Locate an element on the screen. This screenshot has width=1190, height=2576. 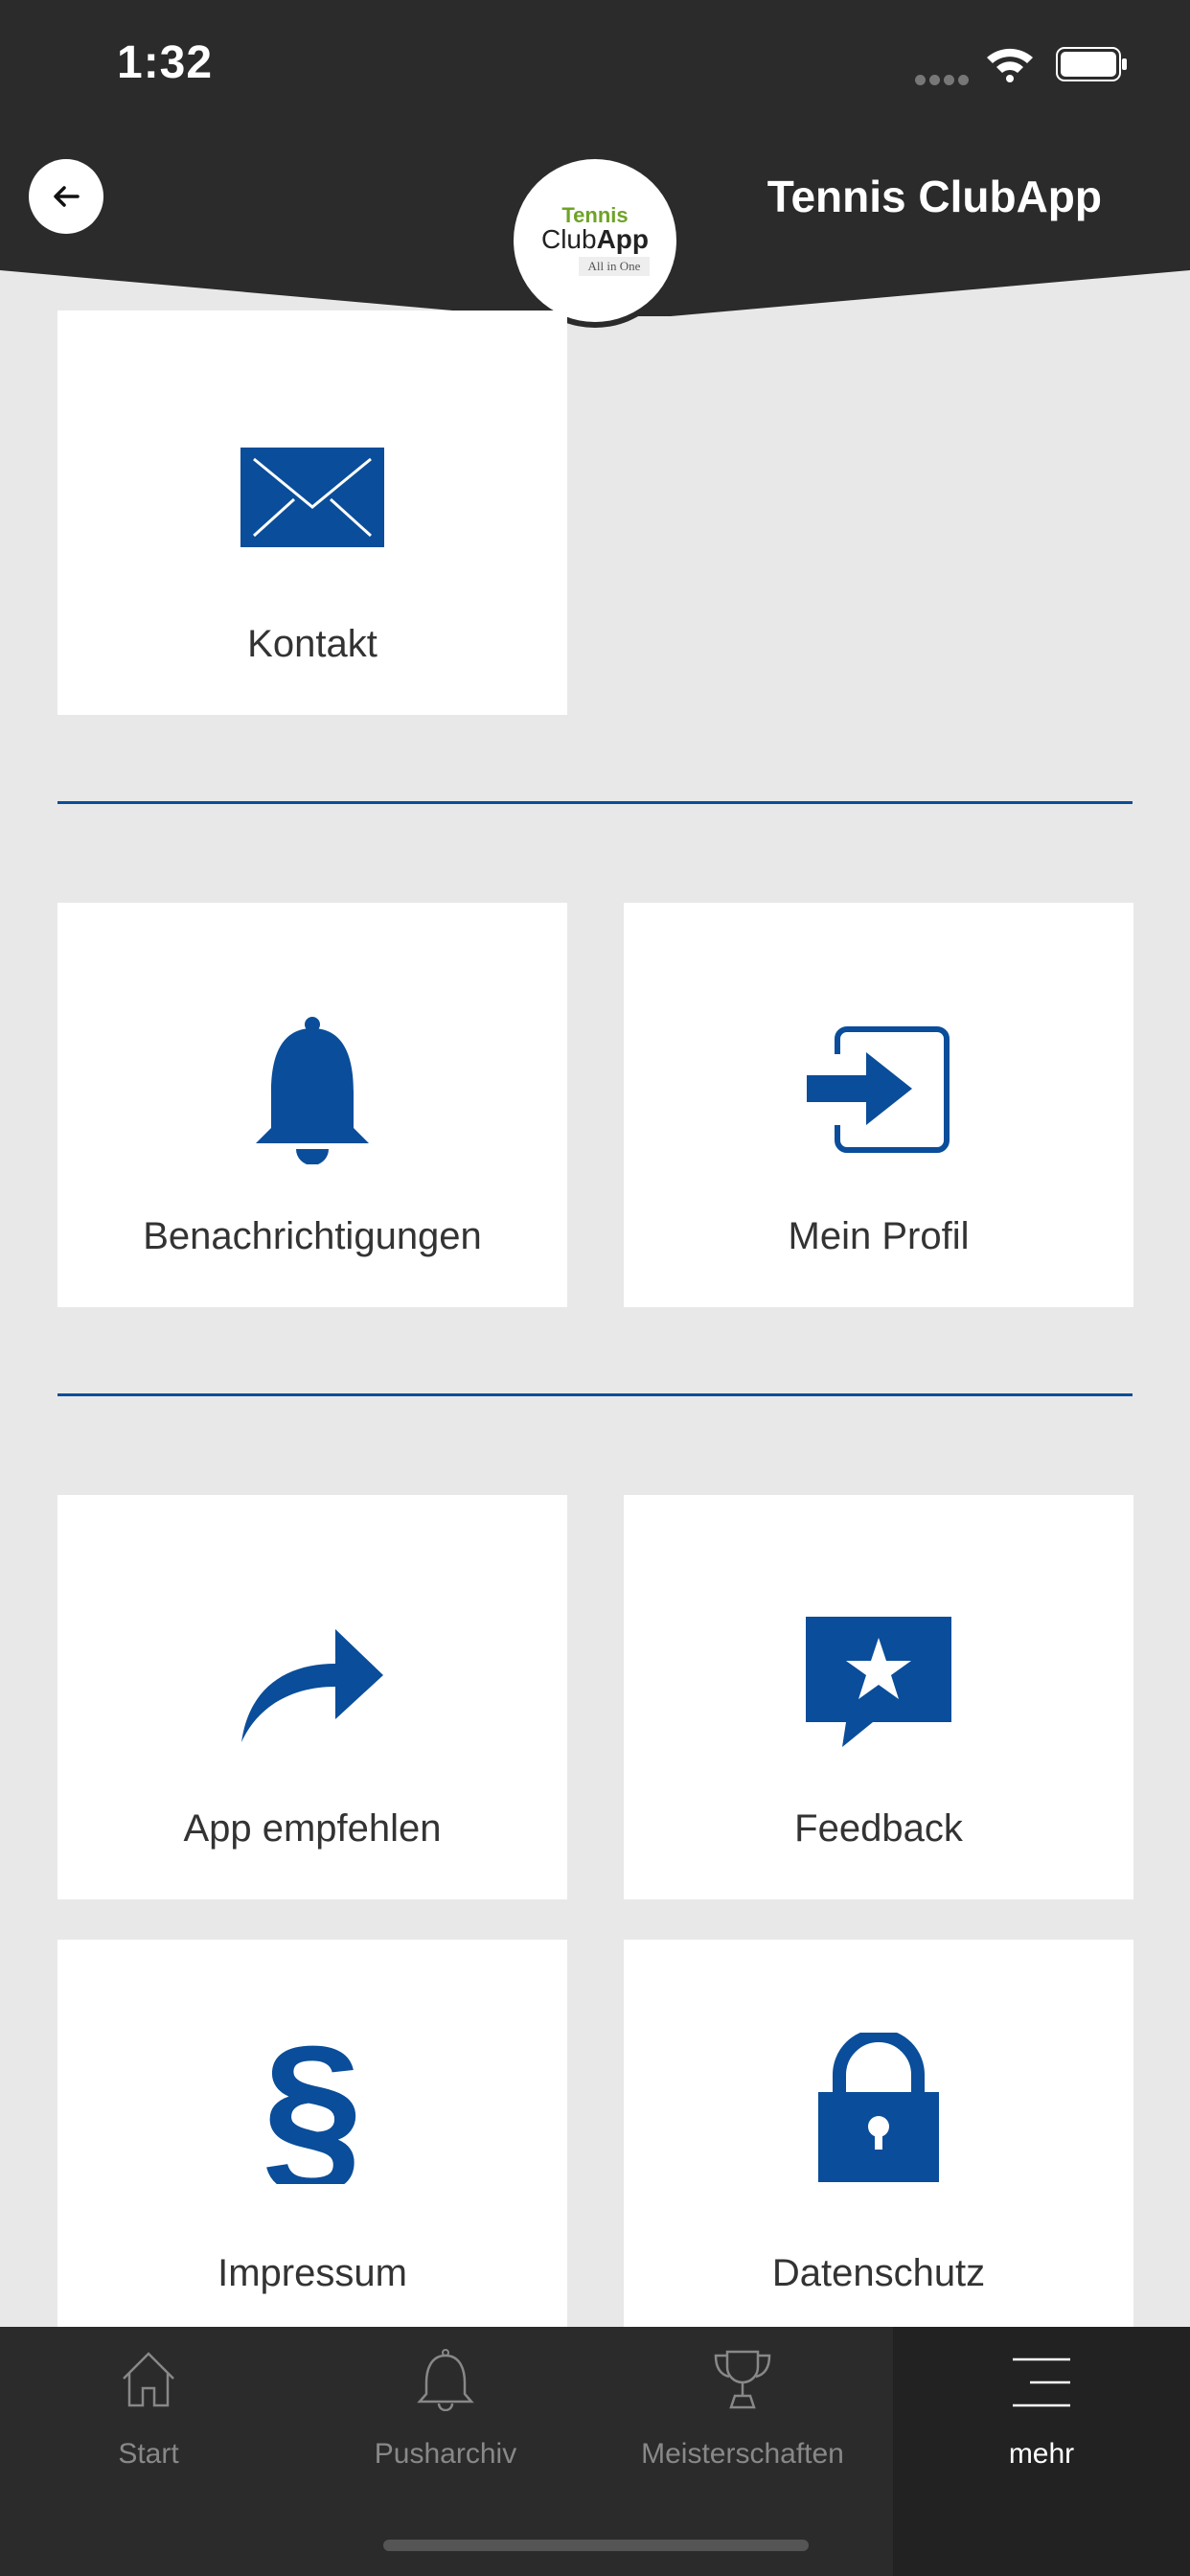
arrow-left-icon is located at coordinates (67, 196).